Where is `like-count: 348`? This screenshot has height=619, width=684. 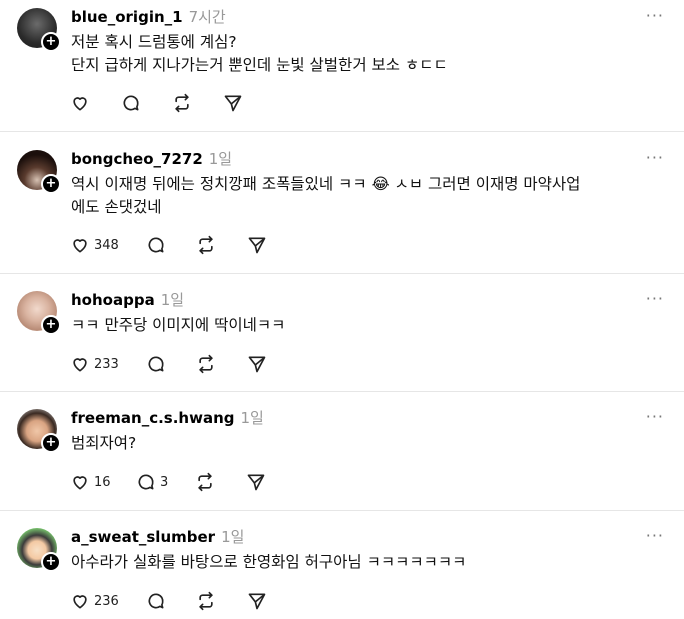 like-count: 348 is located at coordinates (106, 245).